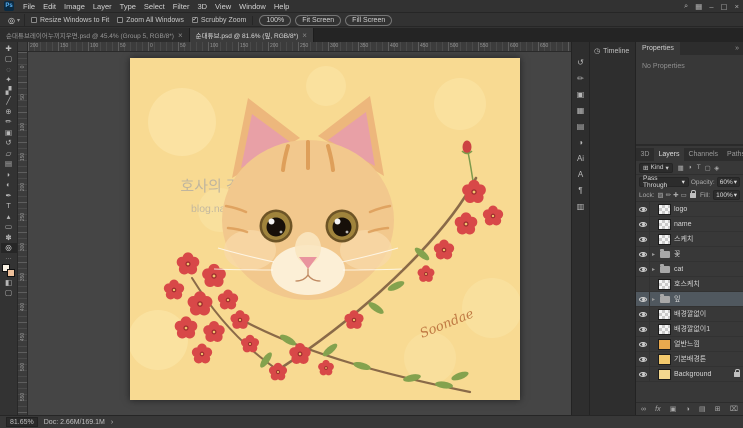 Image resolution: width=743 pixels, height=428 pixels. What do you see at coordinates (9, 282) in the screenshot?
I see `quick-mask-button: ◧` at bounding box center [9, 282].